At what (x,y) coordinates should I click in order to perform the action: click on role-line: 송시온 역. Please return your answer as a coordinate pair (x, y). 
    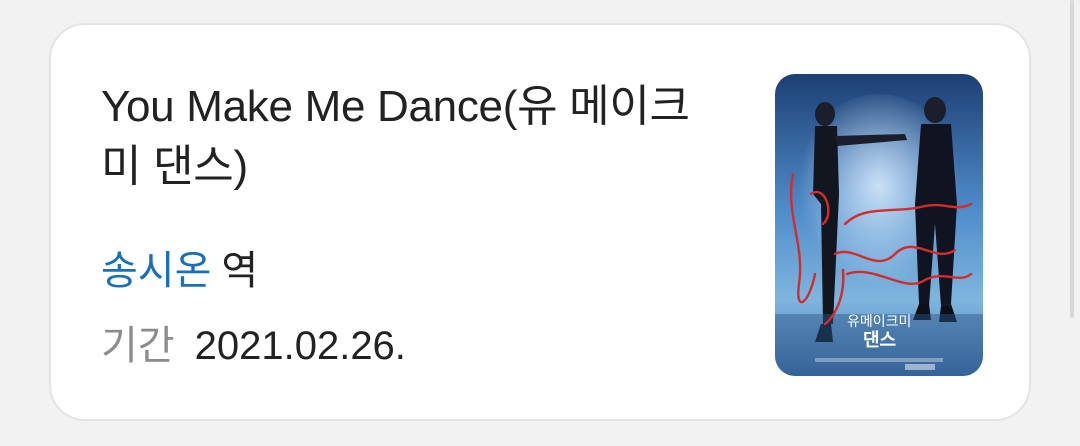
    Looking at the image, I should click on (179, 271).